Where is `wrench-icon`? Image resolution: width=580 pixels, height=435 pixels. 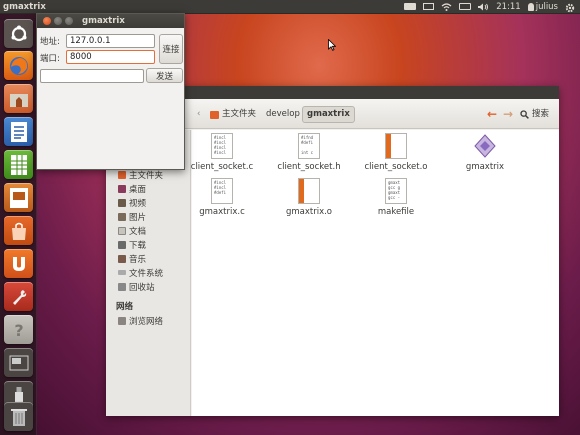 wrench-icon is located at coordinates (19, 297).